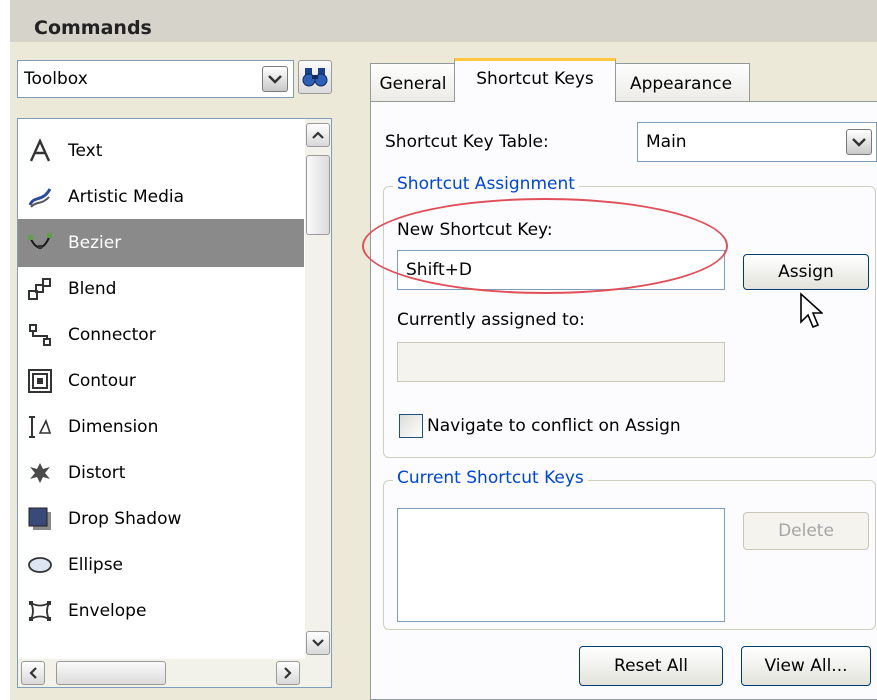 The image size is (877, 700). What do you see at coordinates (535, 80) in the screenshot?
I see `tab-shortcut-keys: Shortcut Keys` at bounding box center [535, 80].